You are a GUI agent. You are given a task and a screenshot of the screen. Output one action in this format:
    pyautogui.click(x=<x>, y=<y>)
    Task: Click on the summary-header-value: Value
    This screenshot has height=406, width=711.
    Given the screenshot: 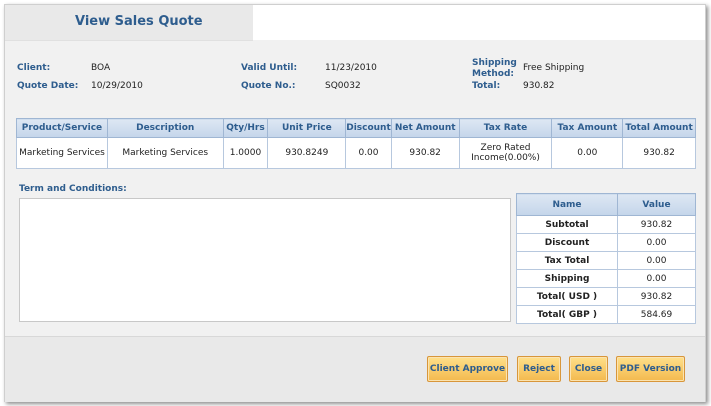 What is the action you would take?
    pyautogui.click(x=656, y=204)
    